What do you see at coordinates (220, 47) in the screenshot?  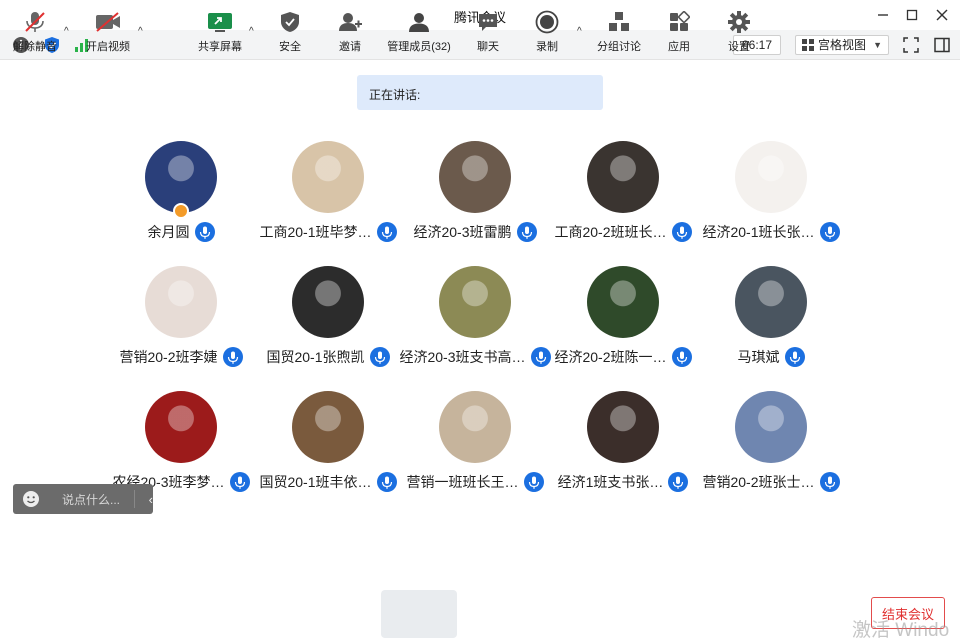 I see `share-screen-label: 共享屏幕` at bounding box center [220, 47].